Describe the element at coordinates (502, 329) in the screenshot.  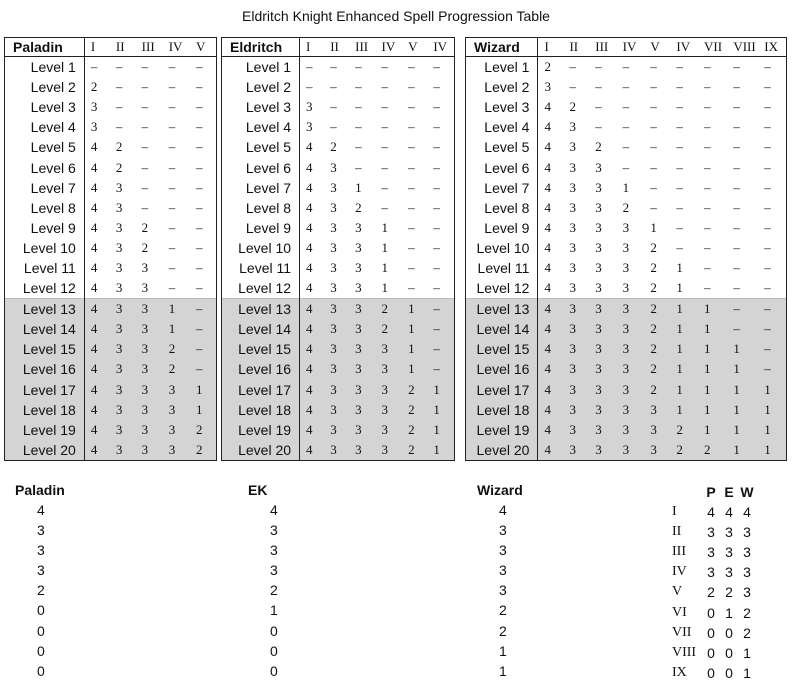
I see `row-level-label: Level 14` at that location.